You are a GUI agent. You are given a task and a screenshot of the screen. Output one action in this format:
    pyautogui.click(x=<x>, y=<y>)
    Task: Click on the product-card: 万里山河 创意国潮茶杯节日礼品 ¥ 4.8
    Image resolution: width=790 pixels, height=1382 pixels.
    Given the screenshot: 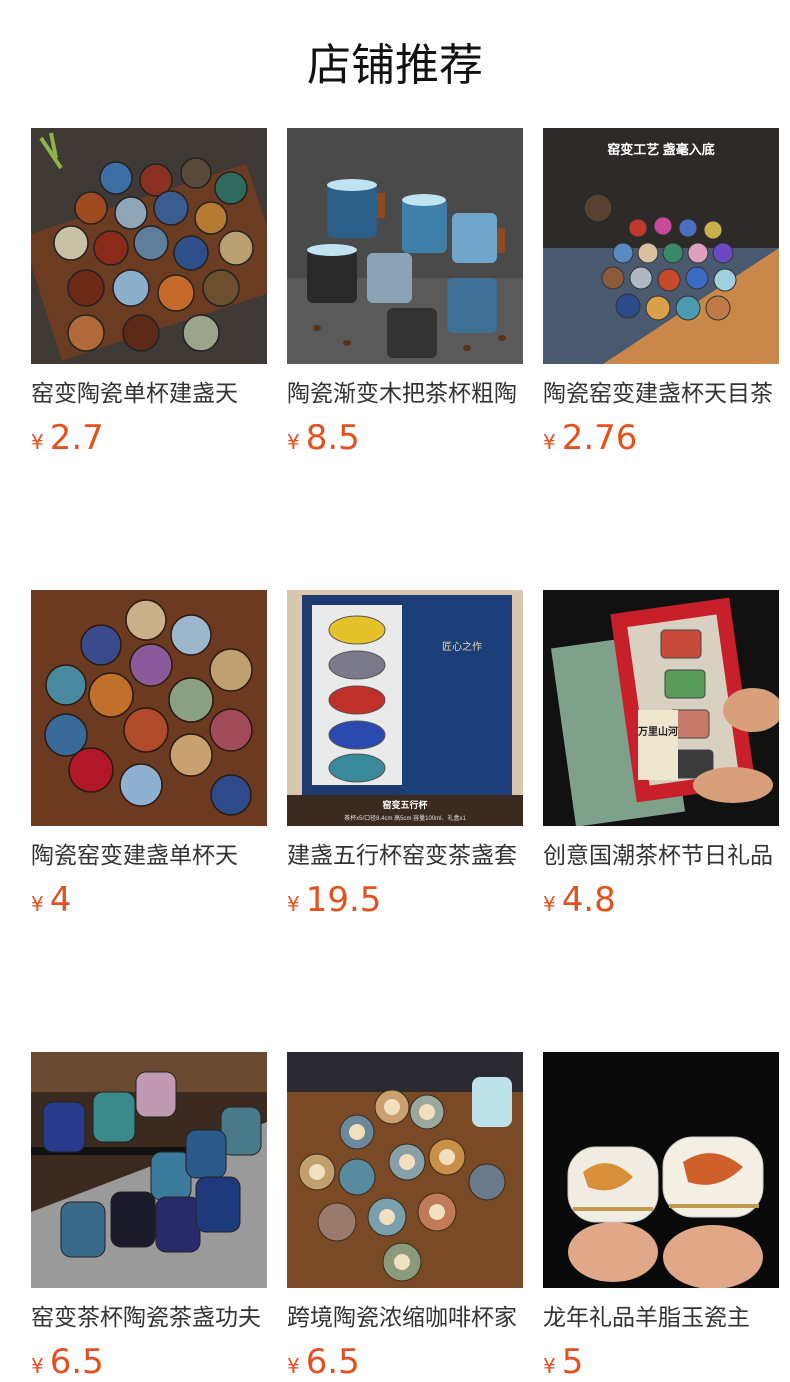 What is the action you would take?
    pyautogui.click(x=661, y=755)
    